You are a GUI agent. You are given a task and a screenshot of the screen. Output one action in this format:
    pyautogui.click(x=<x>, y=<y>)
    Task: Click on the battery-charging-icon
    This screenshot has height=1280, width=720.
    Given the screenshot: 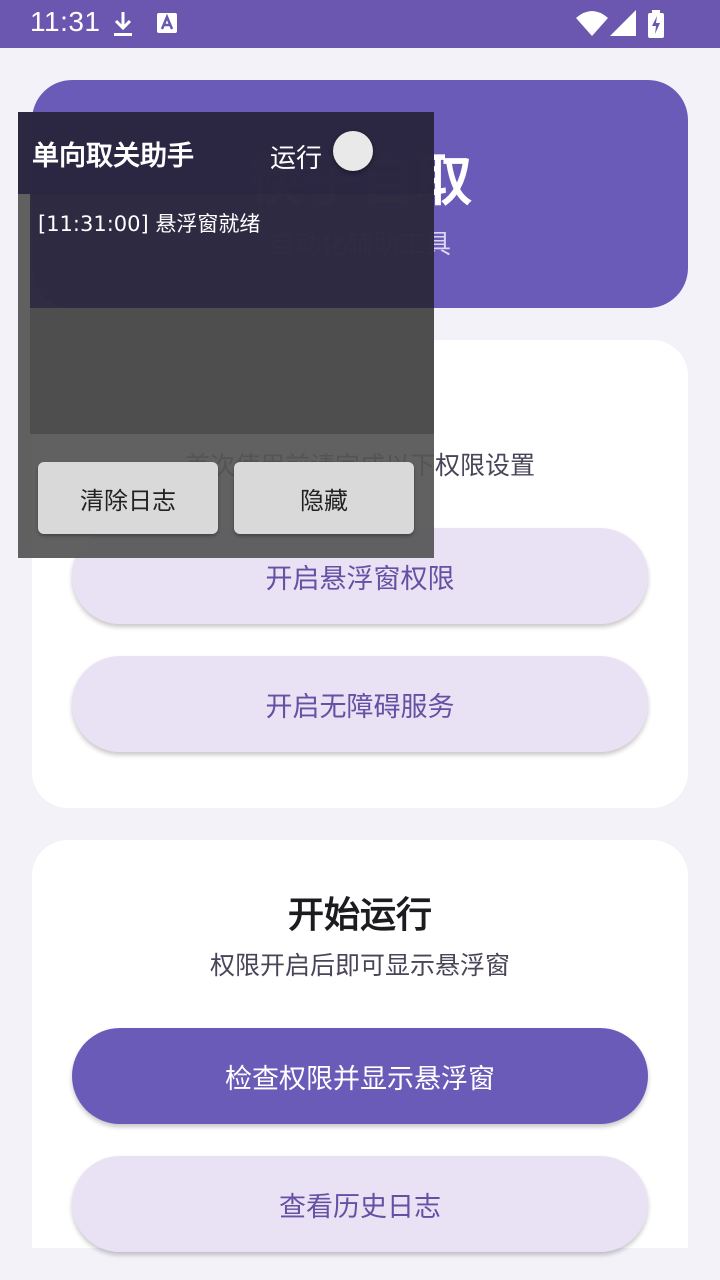 What is the action you would take?
    pyautogui.click(x=656, y=26)
    